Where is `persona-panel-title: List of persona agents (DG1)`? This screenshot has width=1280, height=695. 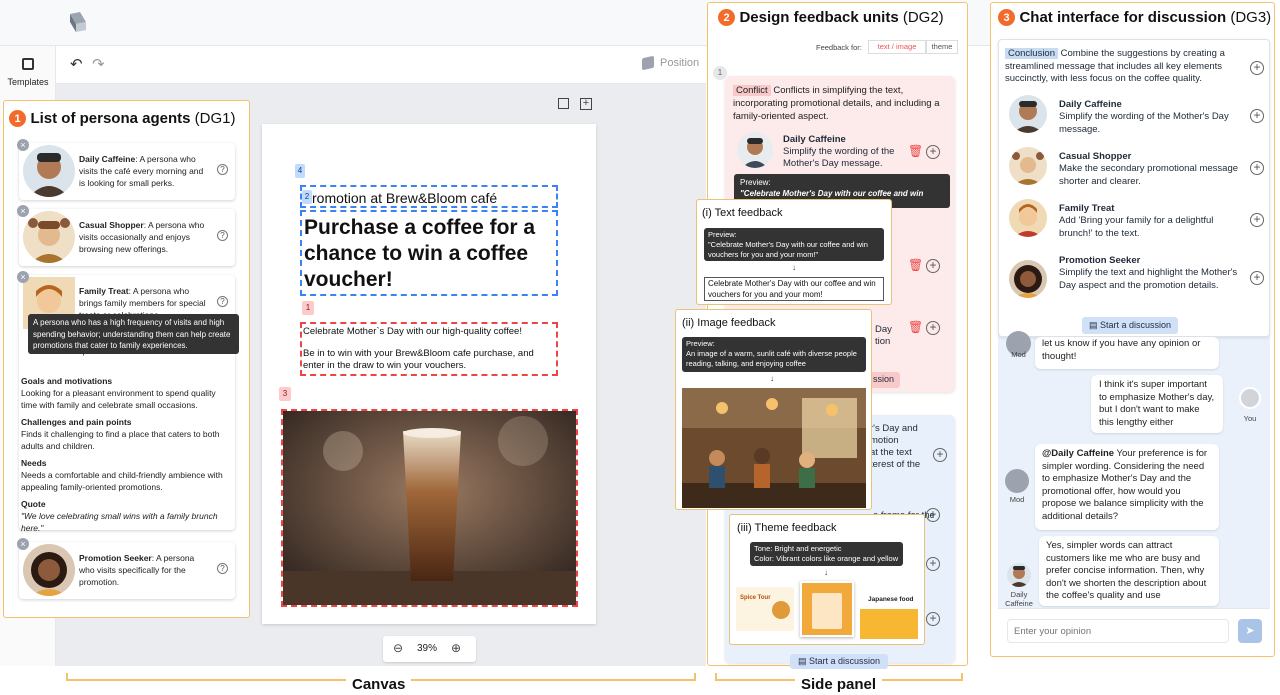 persona-panel-title: List of persona agents (DG1) is located at coordinates (133, 118).